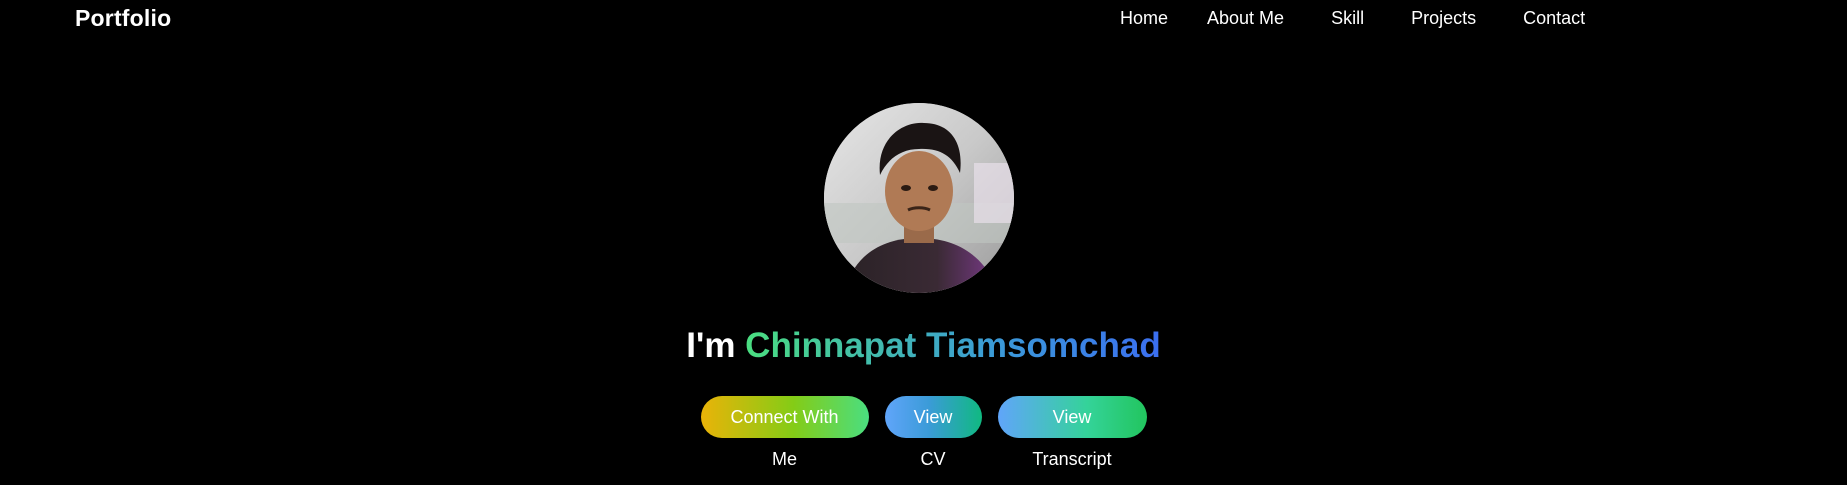  I want to click on nav-links: Home About Me Skill Projects Contact, so click(1352, 18).